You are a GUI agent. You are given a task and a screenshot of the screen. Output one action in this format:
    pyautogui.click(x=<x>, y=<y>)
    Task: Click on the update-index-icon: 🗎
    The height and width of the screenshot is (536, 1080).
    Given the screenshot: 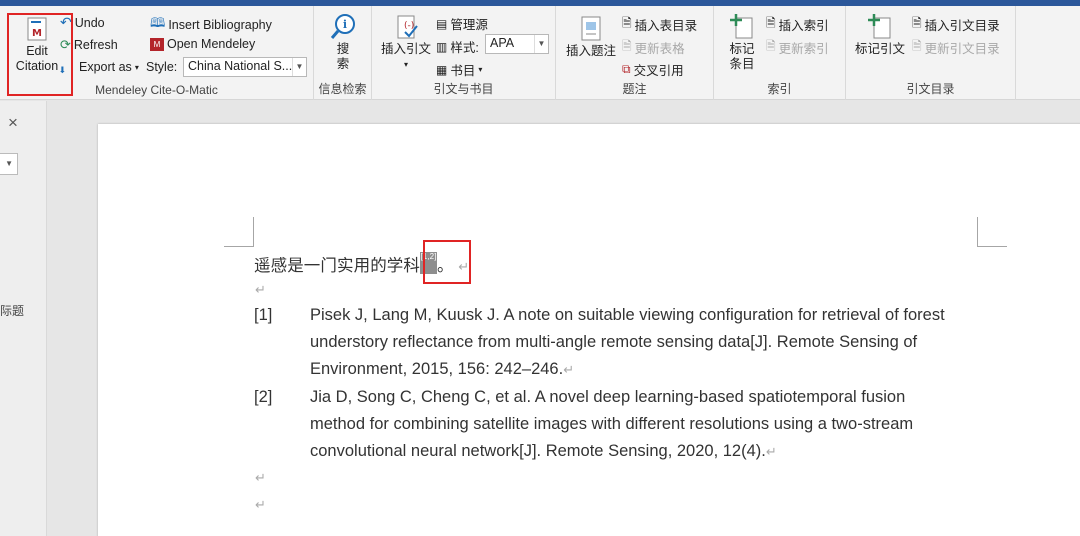 What is the action you would take?
    pyautogui.click(x=771, y=46)
    